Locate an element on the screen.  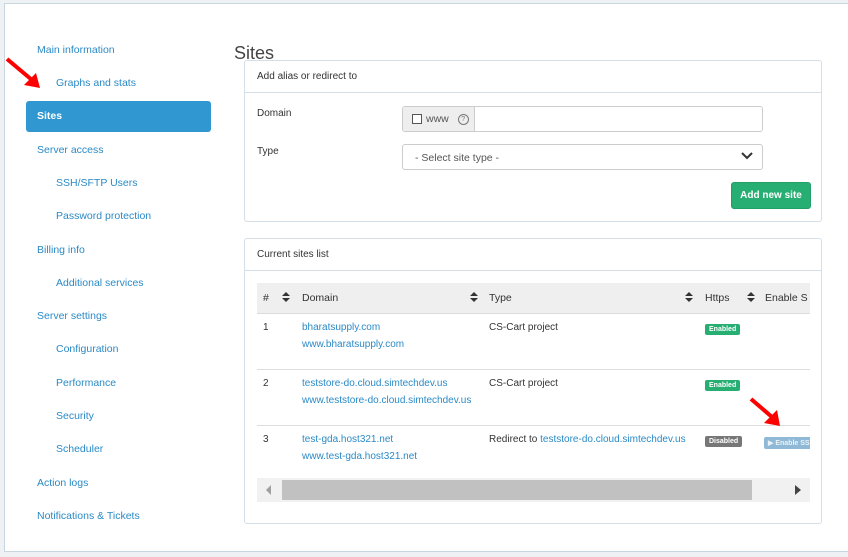
row-number: 1 is located at coordinates (266, 327).